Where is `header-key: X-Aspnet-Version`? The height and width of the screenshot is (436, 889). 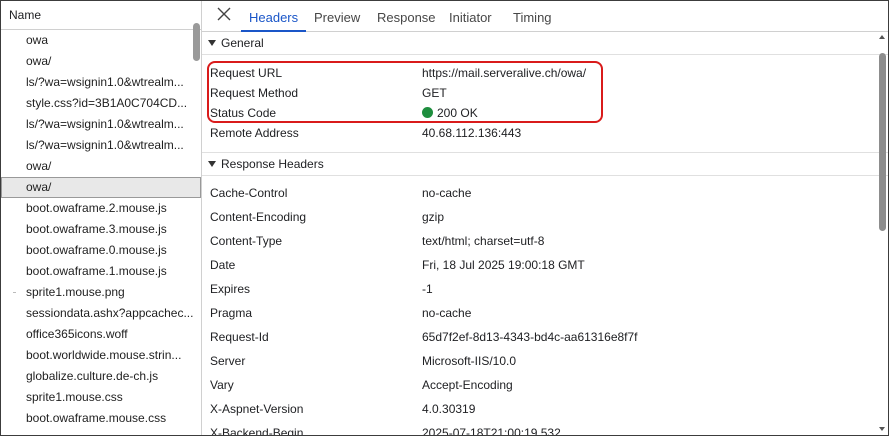 header-key: X-Aspnet-Version is located at coordinates (257, 409).